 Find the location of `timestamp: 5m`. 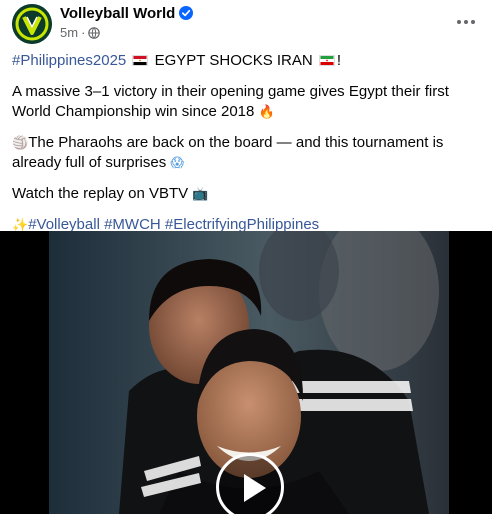

timestamp: 5m is located at coordinates (69, 32).